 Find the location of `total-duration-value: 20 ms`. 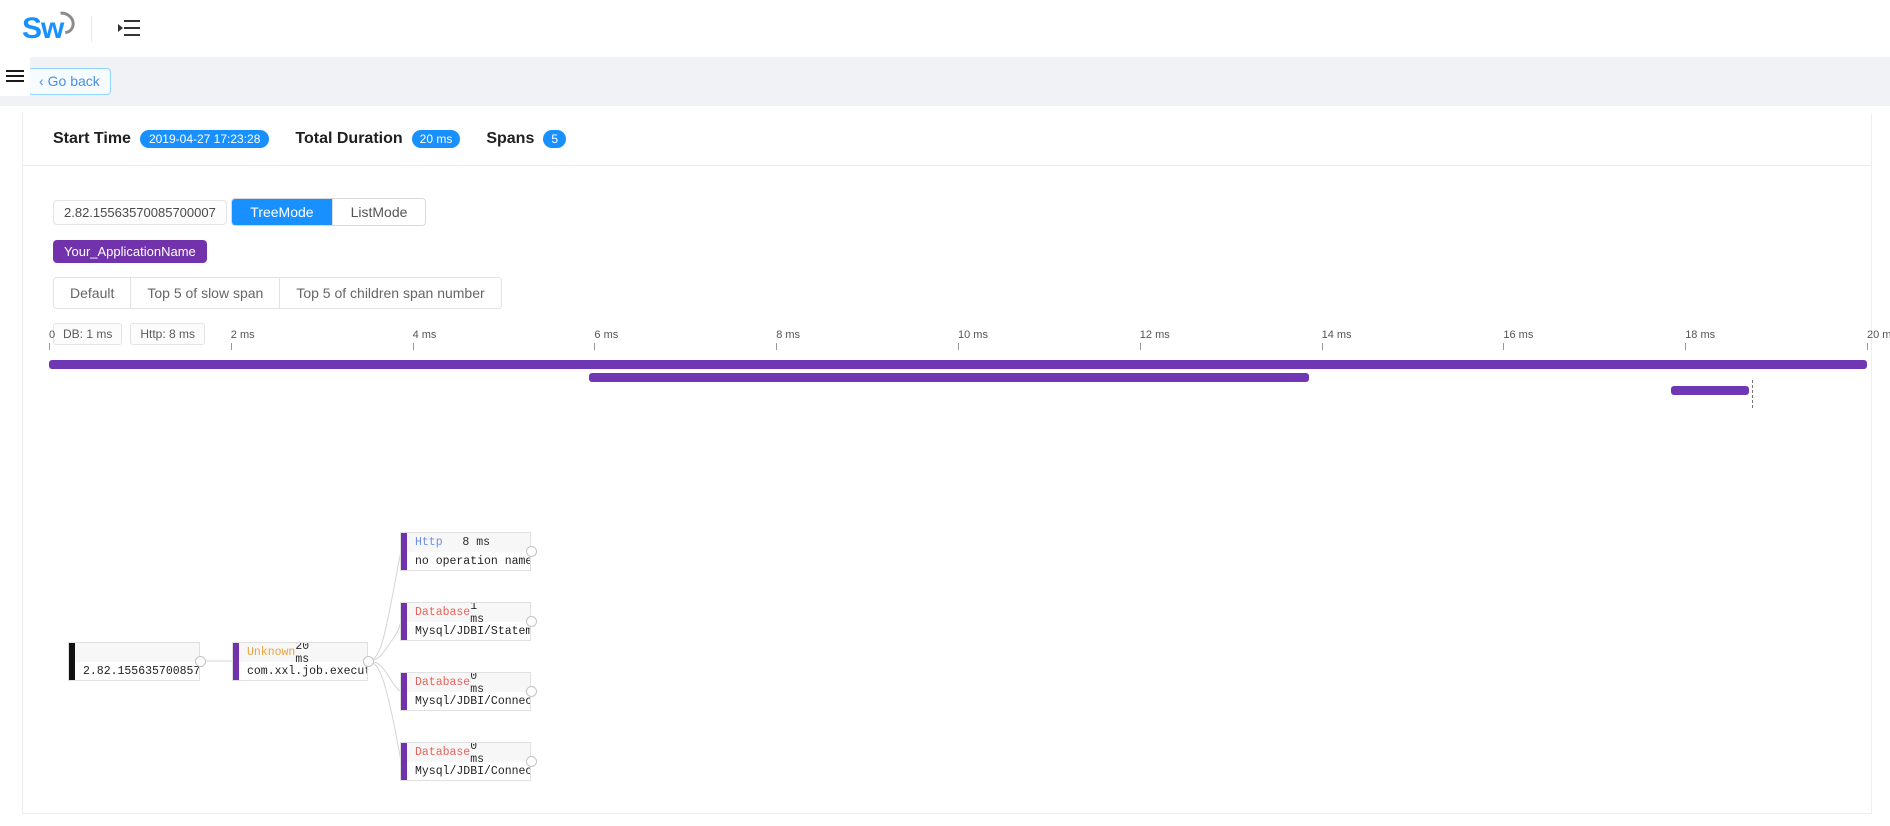

total-duration-value: 20 ms is located at coordinates (436, 139).